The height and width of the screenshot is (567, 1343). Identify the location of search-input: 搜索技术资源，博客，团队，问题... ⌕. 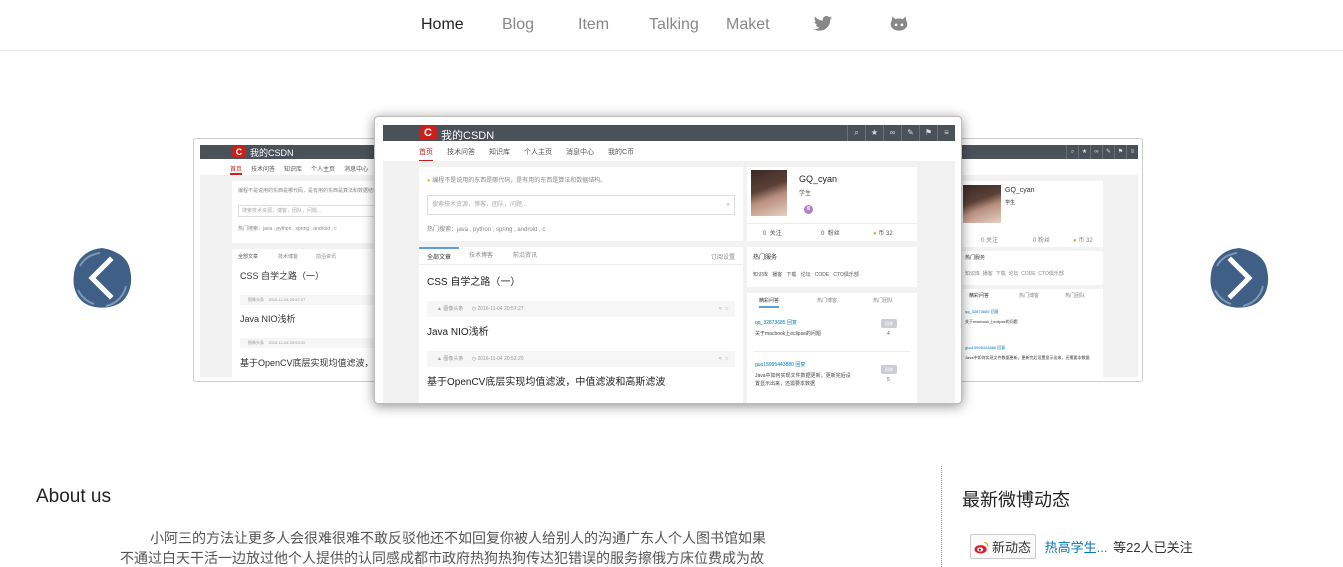
(581, 205).